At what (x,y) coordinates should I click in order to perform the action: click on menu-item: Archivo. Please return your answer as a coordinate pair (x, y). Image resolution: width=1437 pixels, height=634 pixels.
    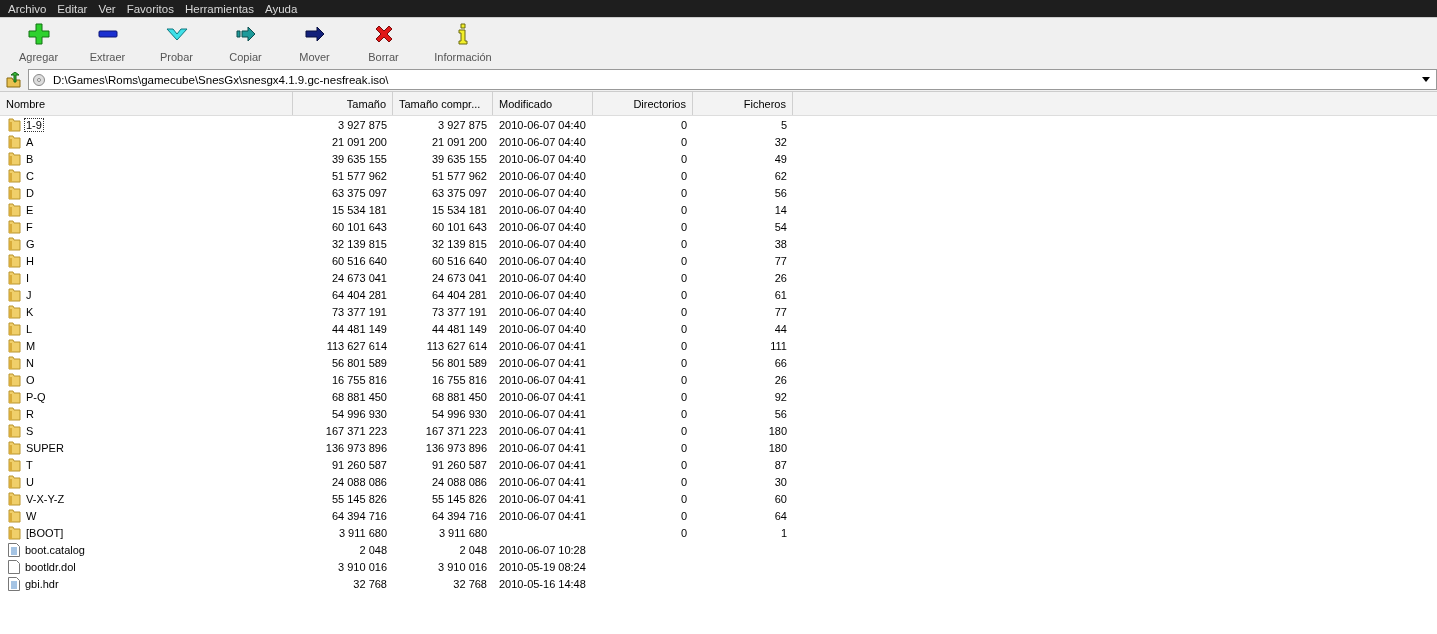
    Looking at the image, I should click on (27, 8).